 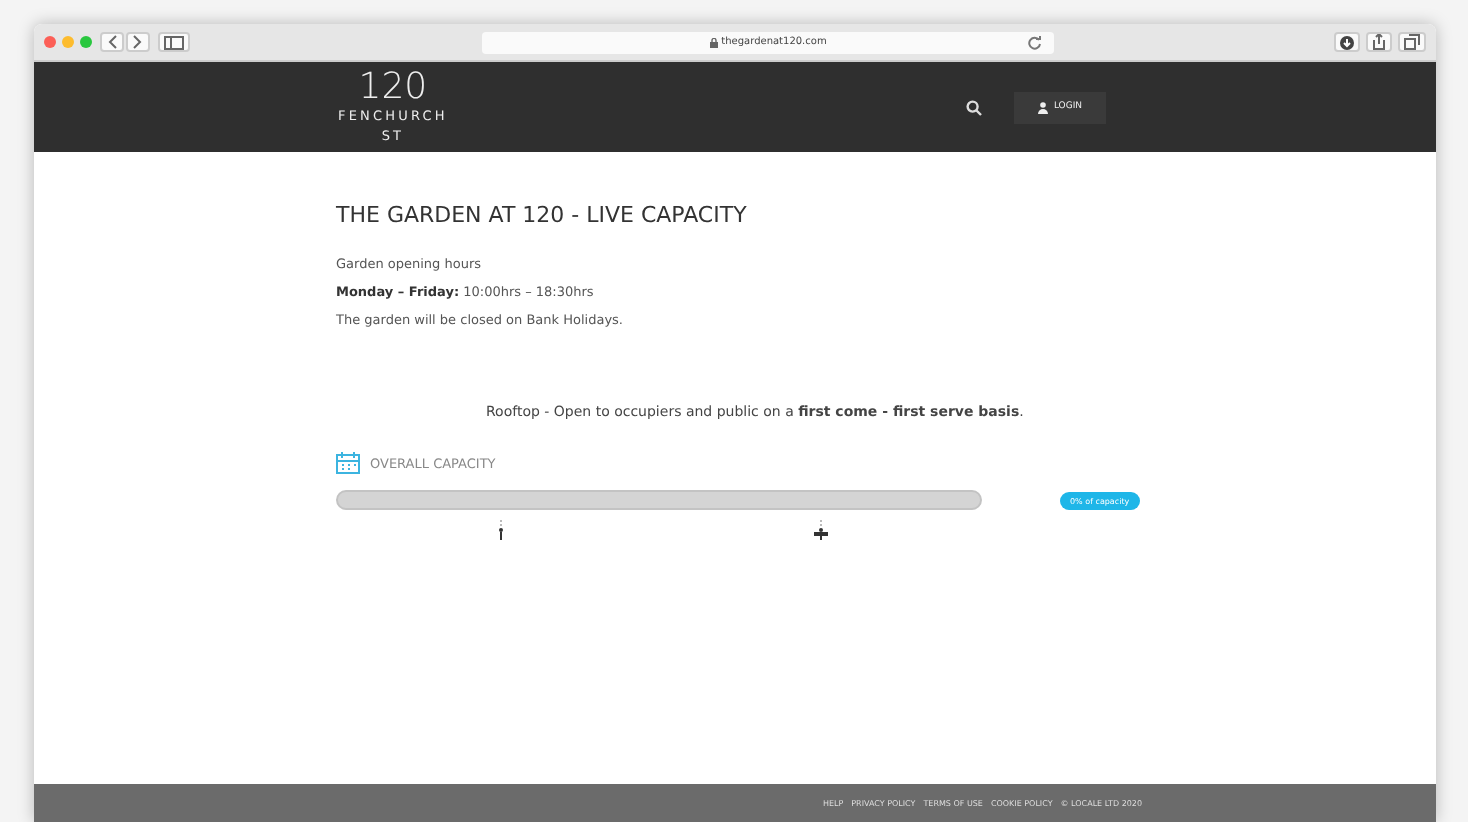 I want to click on user-icon, so click(x=1042, y=107).